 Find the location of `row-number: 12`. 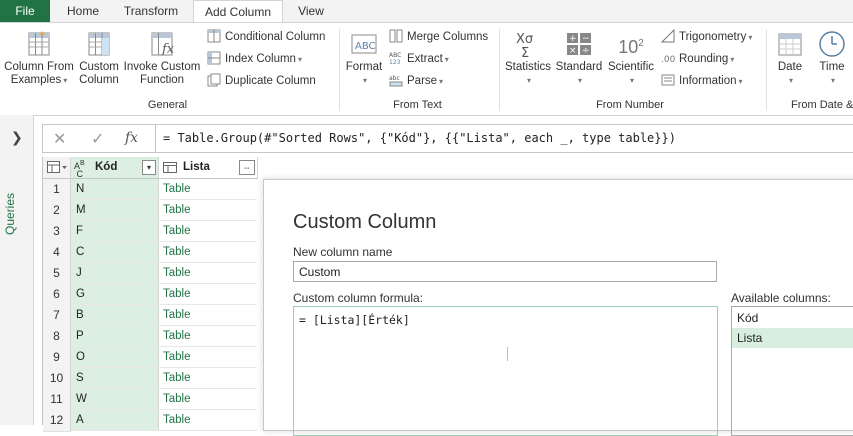

row-number: 12 is located at coordinates (57, 421).